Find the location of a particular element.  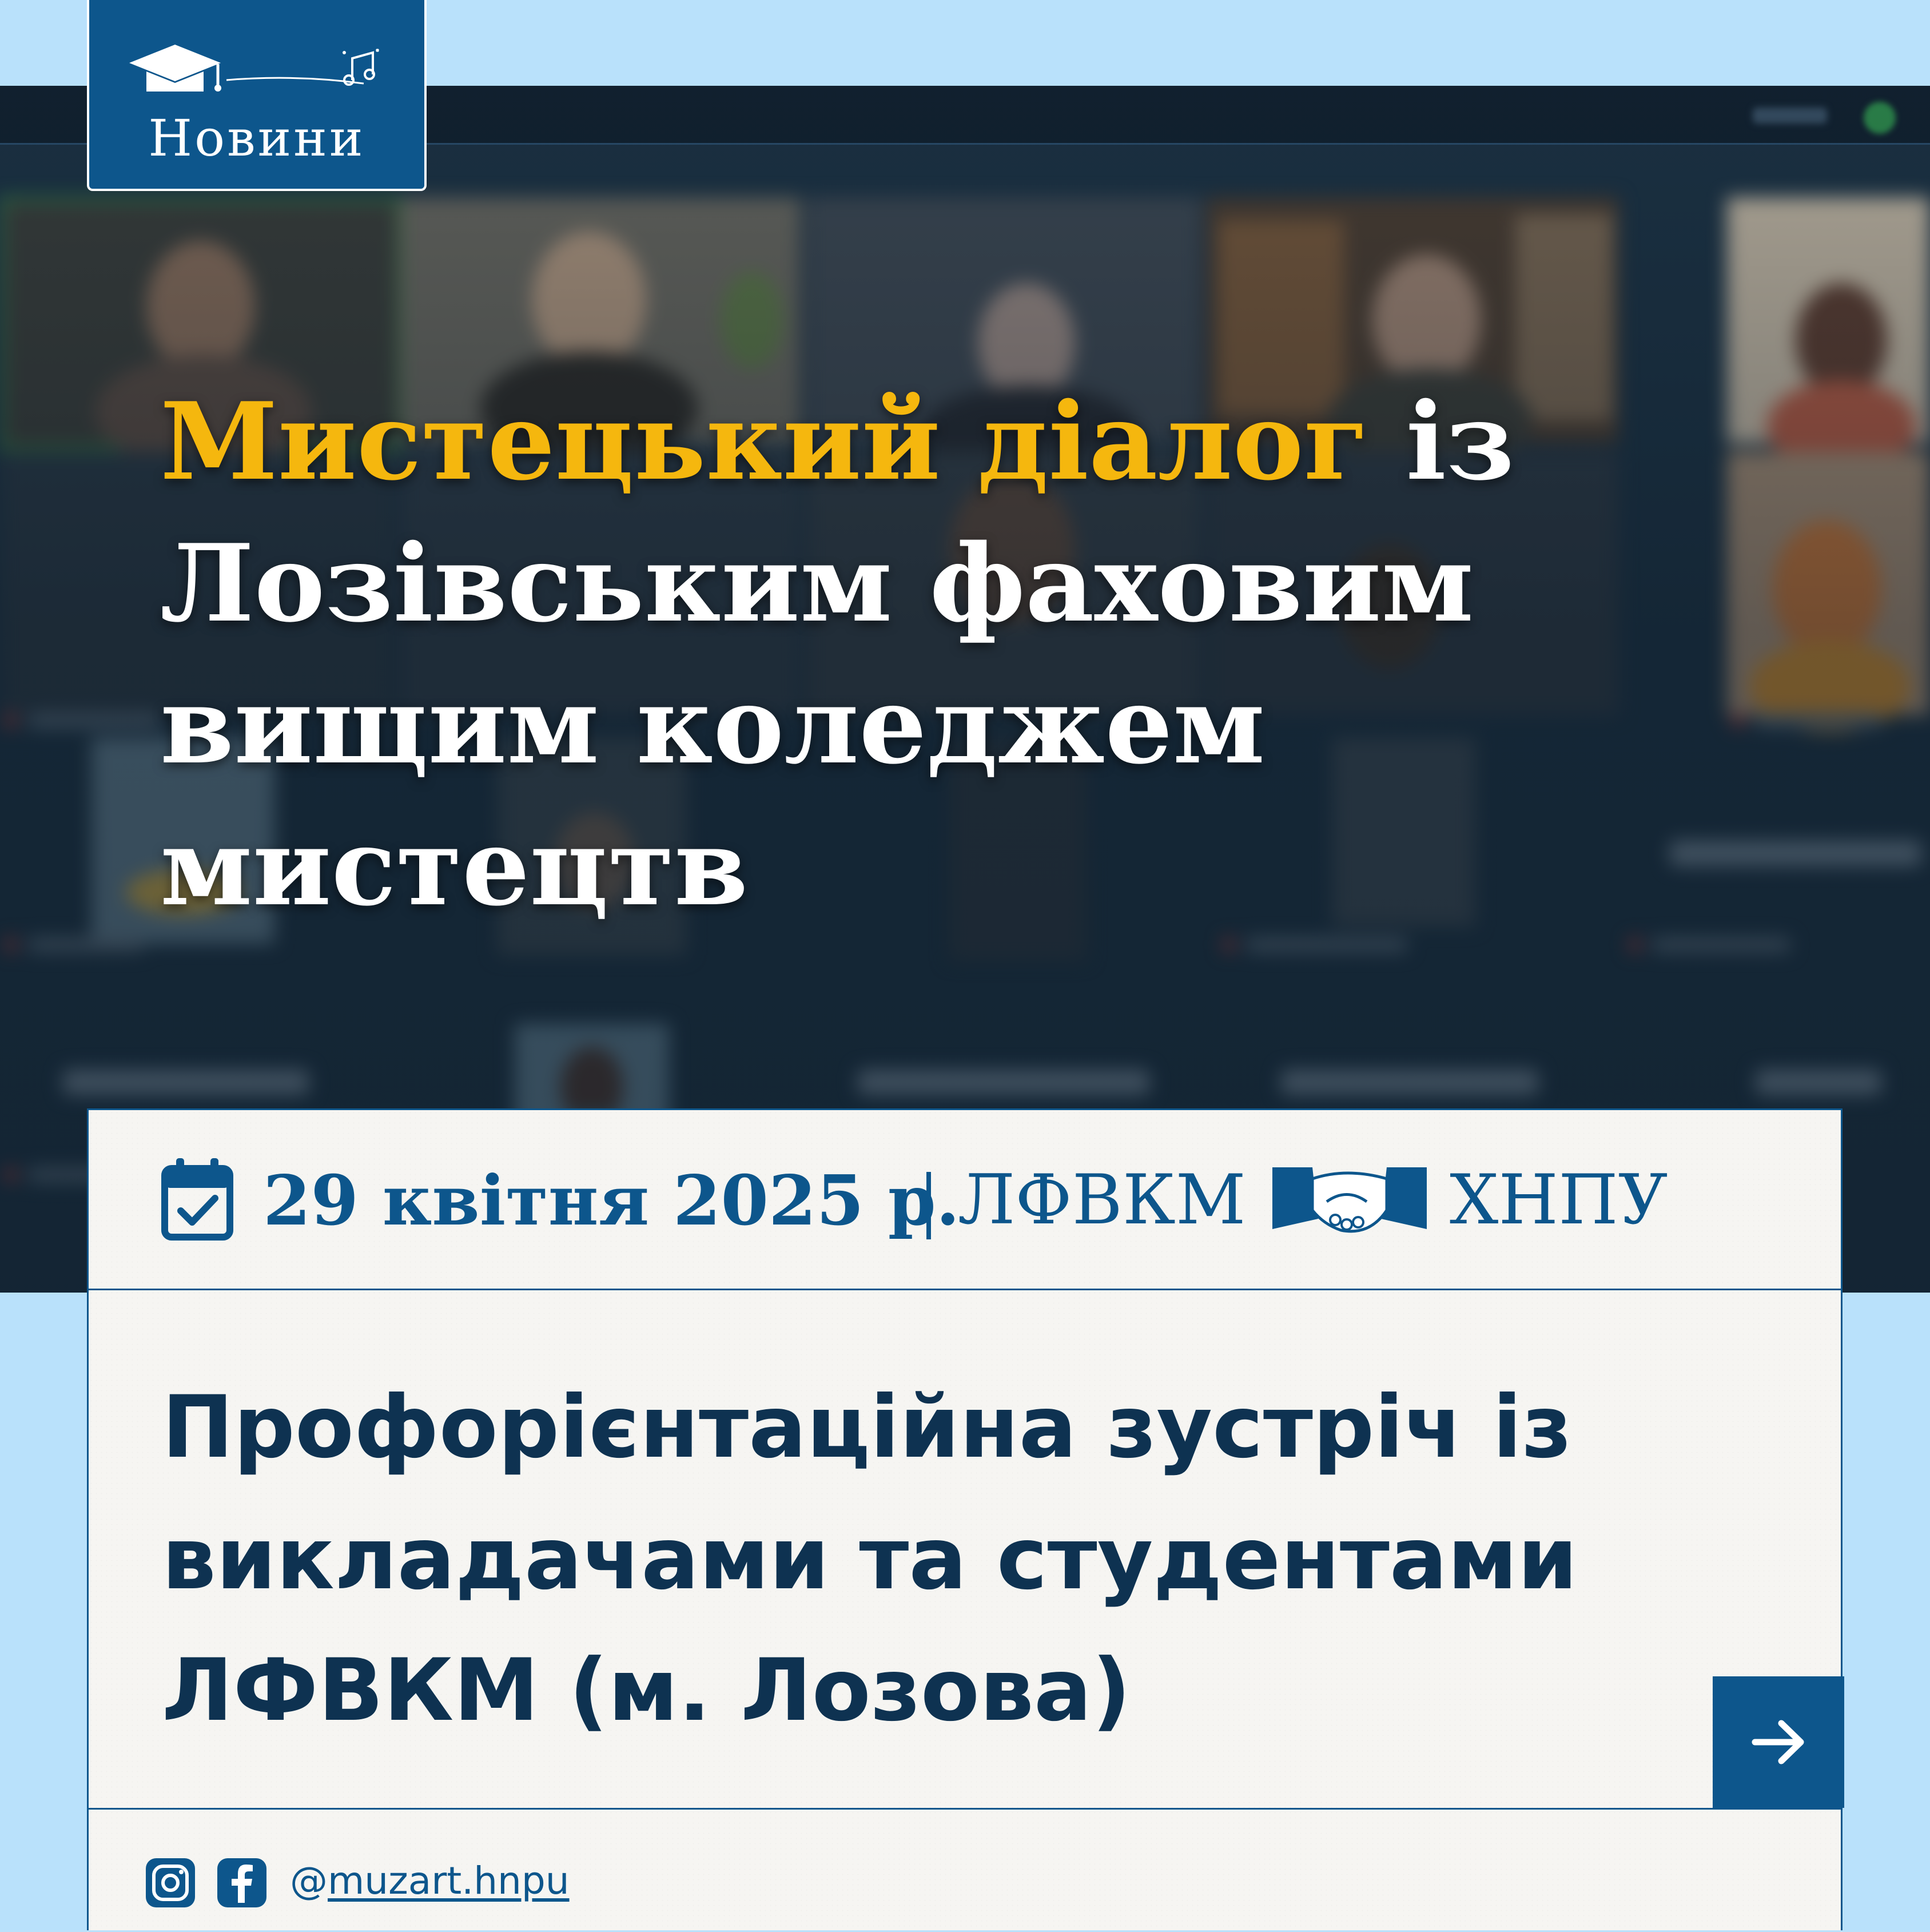

calendar-check-icon is located at coordinates (197, 1199).